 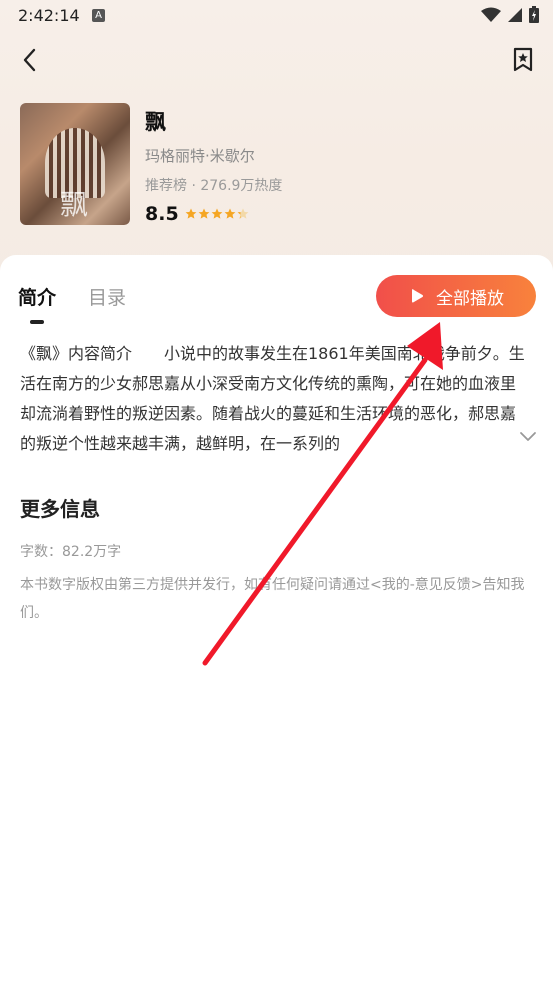 What do you see at coordinates (200, 155) in the screenshot?
I see `book-author: 玛格丽特·米歇尔` at bounding box center [200, 155].